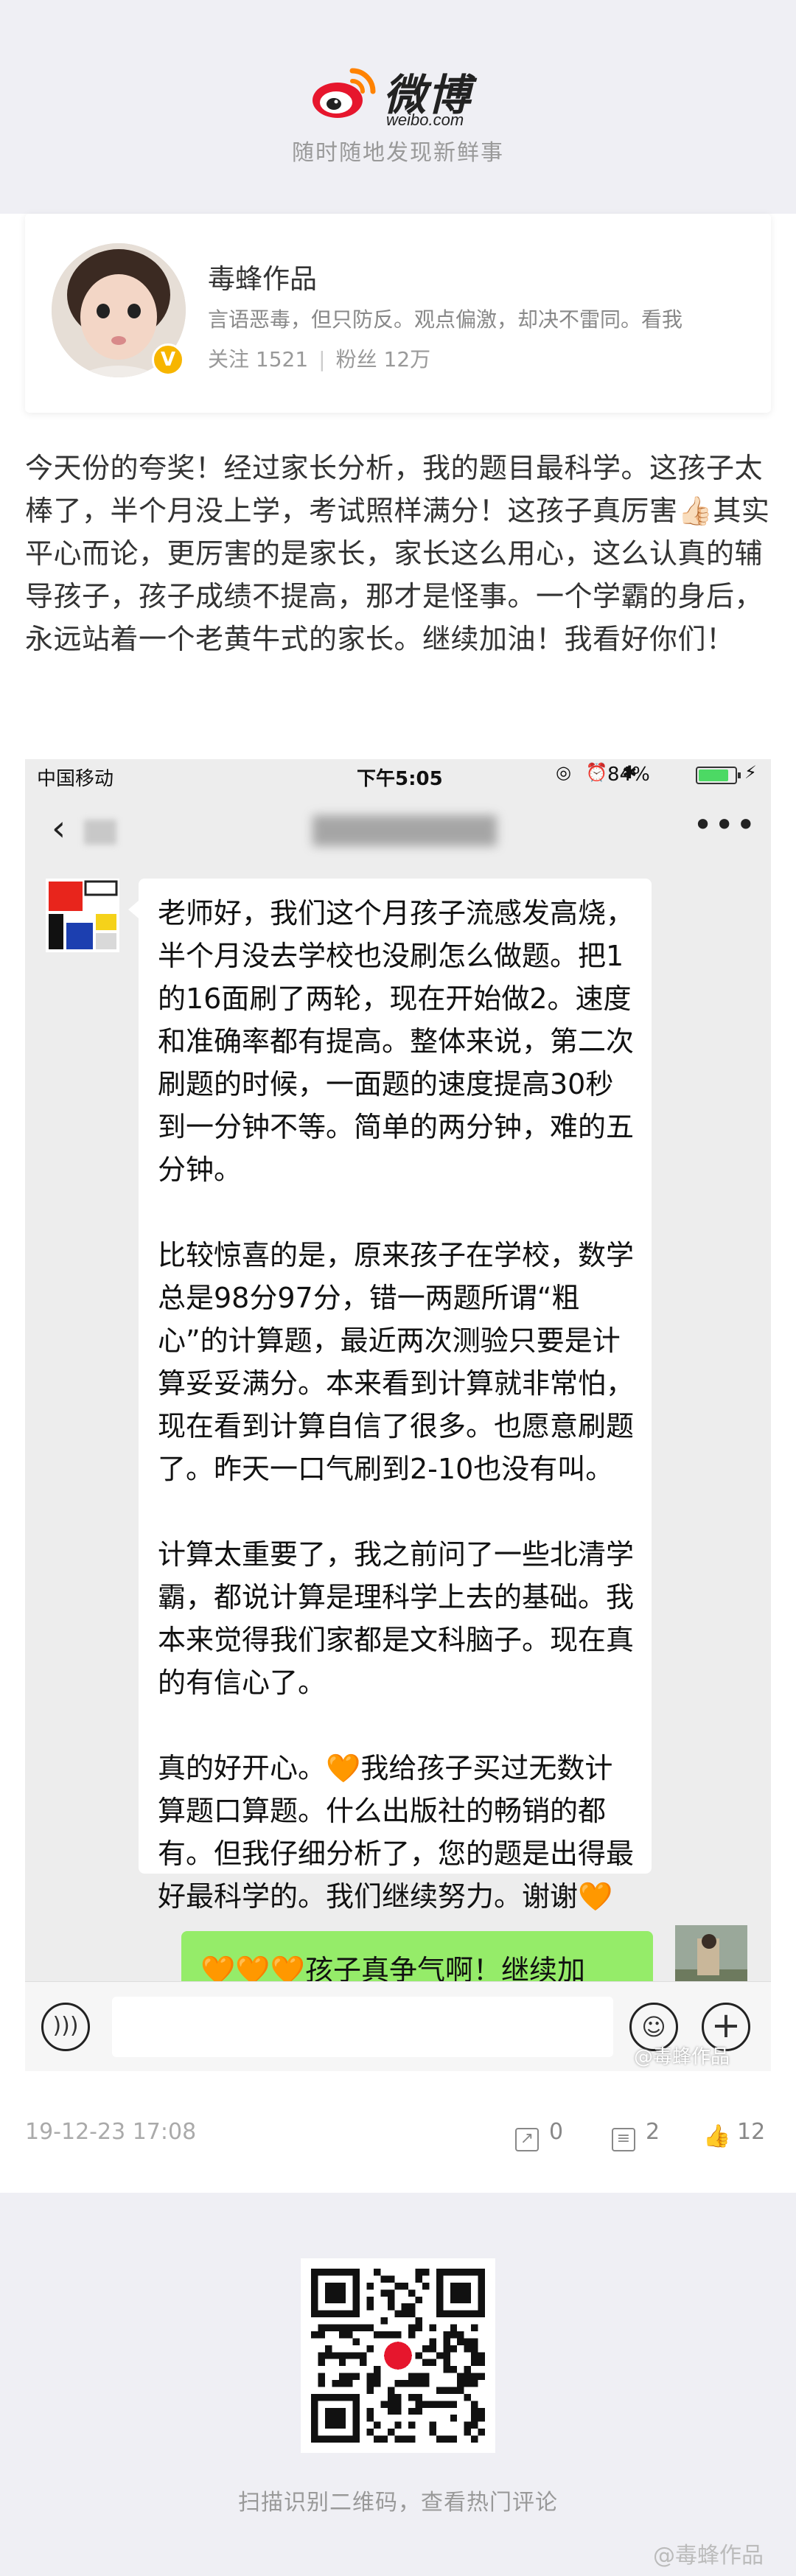  Describe the element at coordinates (400, 779) in the screenshot. I see `status-time: 下午5:05` at that location.